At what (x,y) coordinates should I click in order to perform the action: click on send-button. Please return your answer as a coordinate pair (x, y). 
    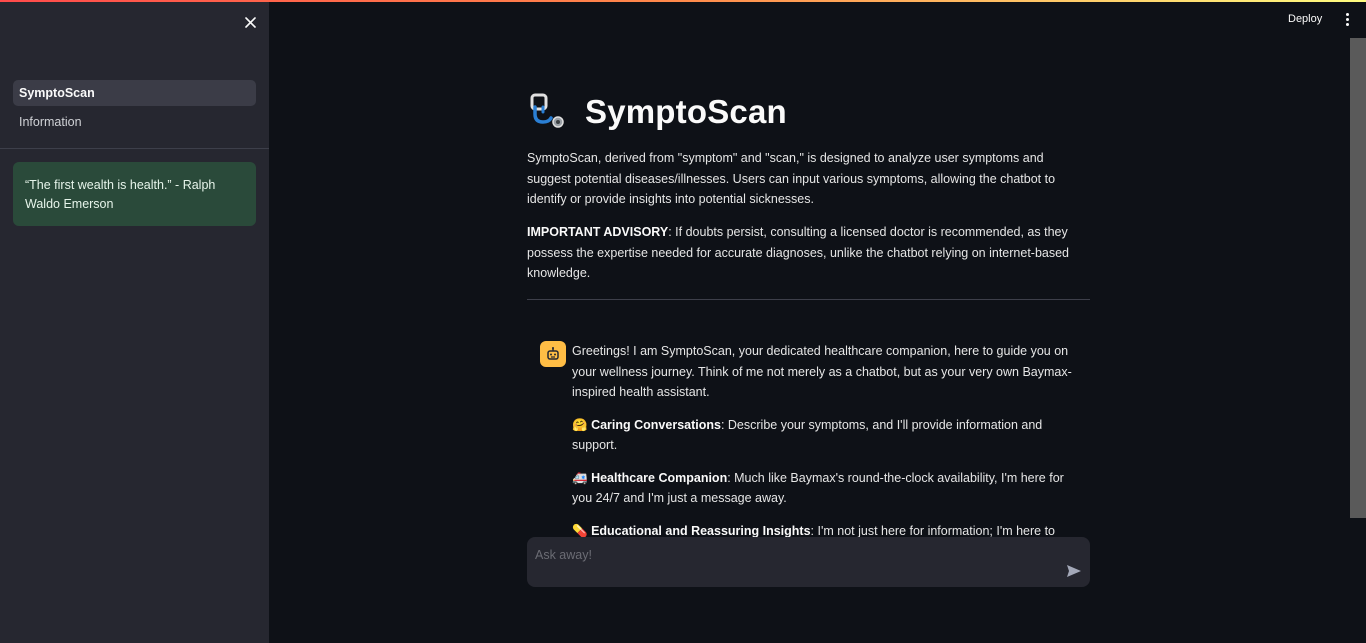
    Looking at the image, I should click on (1074, 571).